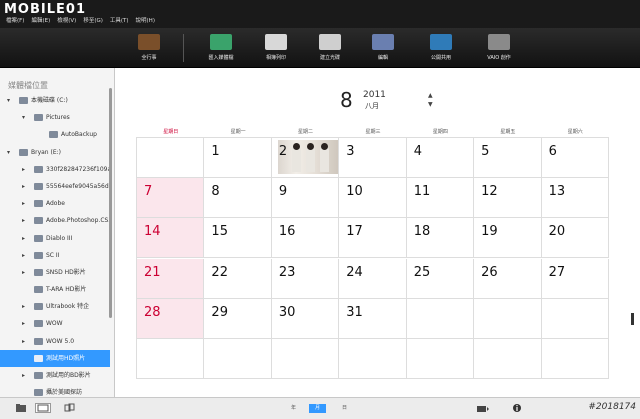 This screenshot has height=419, width=640. Describe the element at coordinates (55, 341) in the screenshot. I see `folder-node: ▸ WOW 5.0` at that location.